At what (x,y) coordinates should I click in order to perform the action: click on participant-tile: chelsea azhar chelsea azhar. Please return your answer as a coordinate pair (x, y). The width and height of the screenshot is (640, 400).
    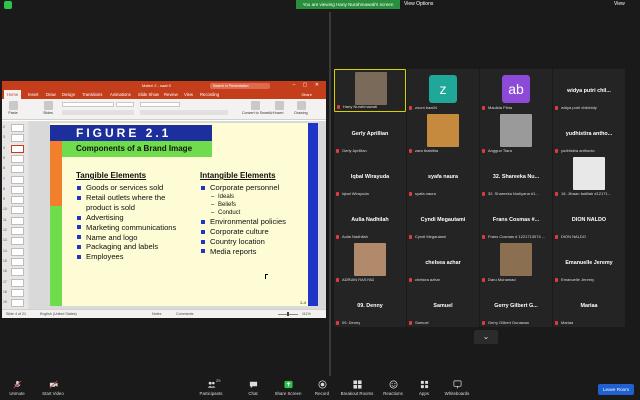
    Looking at the image, I should click on (443, 262).